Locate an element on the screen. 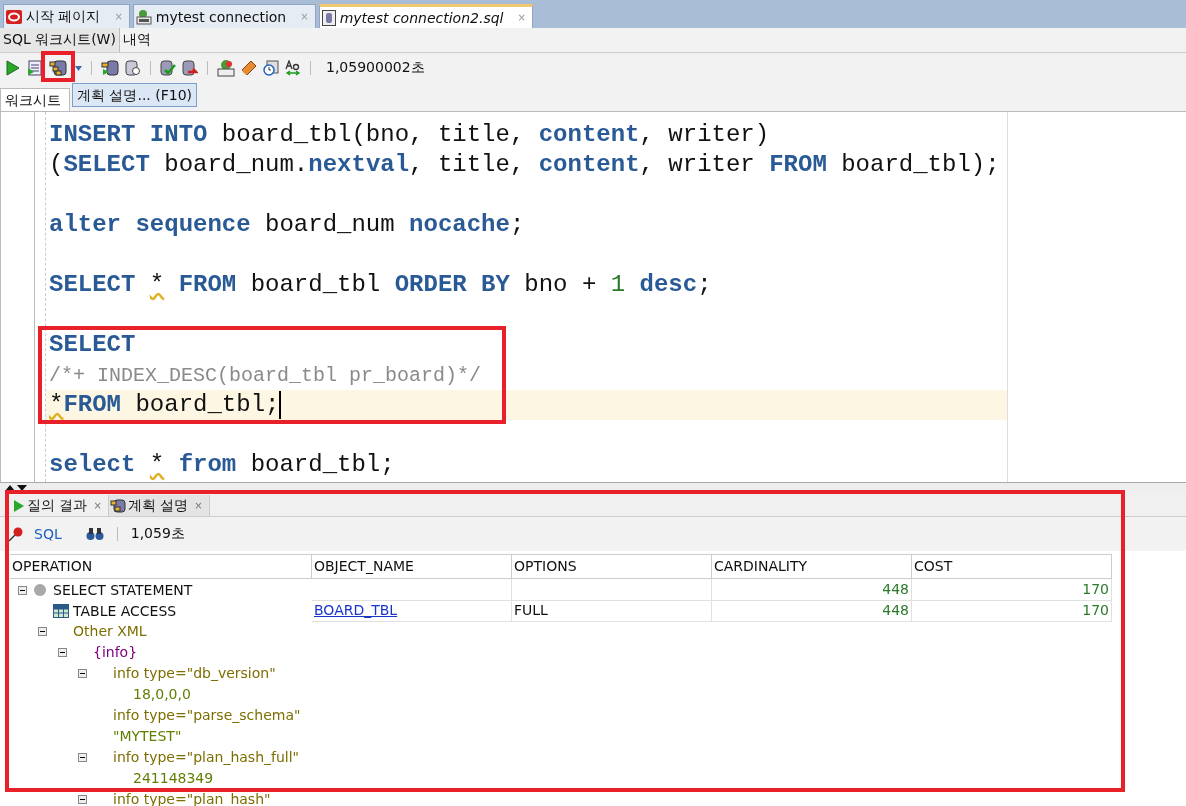 This screenshot has height=806, width=1186. code-line: (SELECT board_num.nextval, title, content, writer FROM board_tbl); is located at coordinates (524, 165).